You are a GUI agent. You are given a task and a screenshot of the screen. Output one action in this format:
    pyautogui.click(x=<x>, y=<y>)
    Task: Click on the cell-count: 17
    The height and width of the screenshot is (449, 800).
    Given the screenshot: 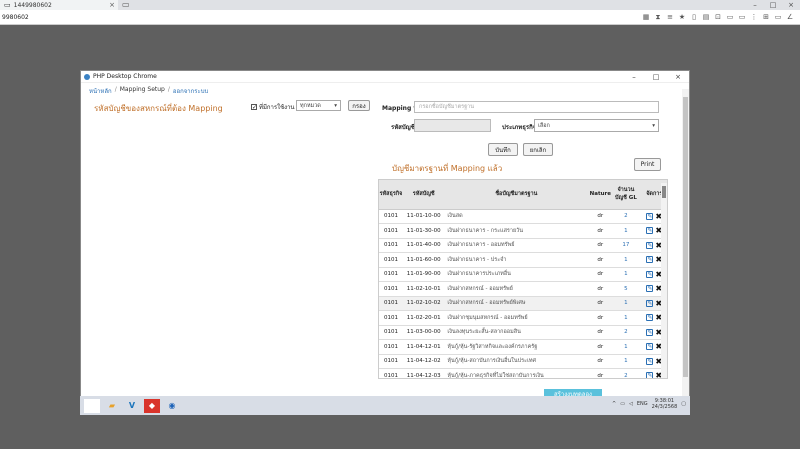 What is the action you would take?
    pyautogui.click(x=626, y=245)
    